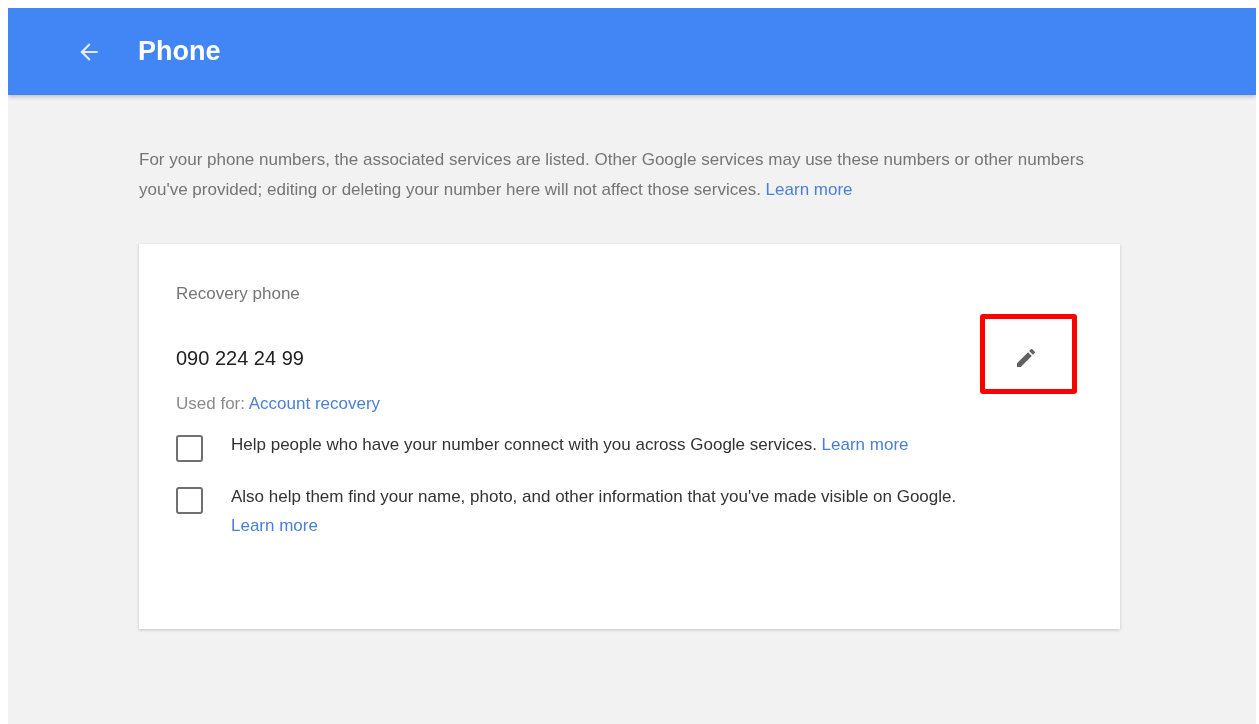  I want to click on option-text: Also help them find your name, photo, and other information that you've made visible on Google. Learn more, so click(594, 511).